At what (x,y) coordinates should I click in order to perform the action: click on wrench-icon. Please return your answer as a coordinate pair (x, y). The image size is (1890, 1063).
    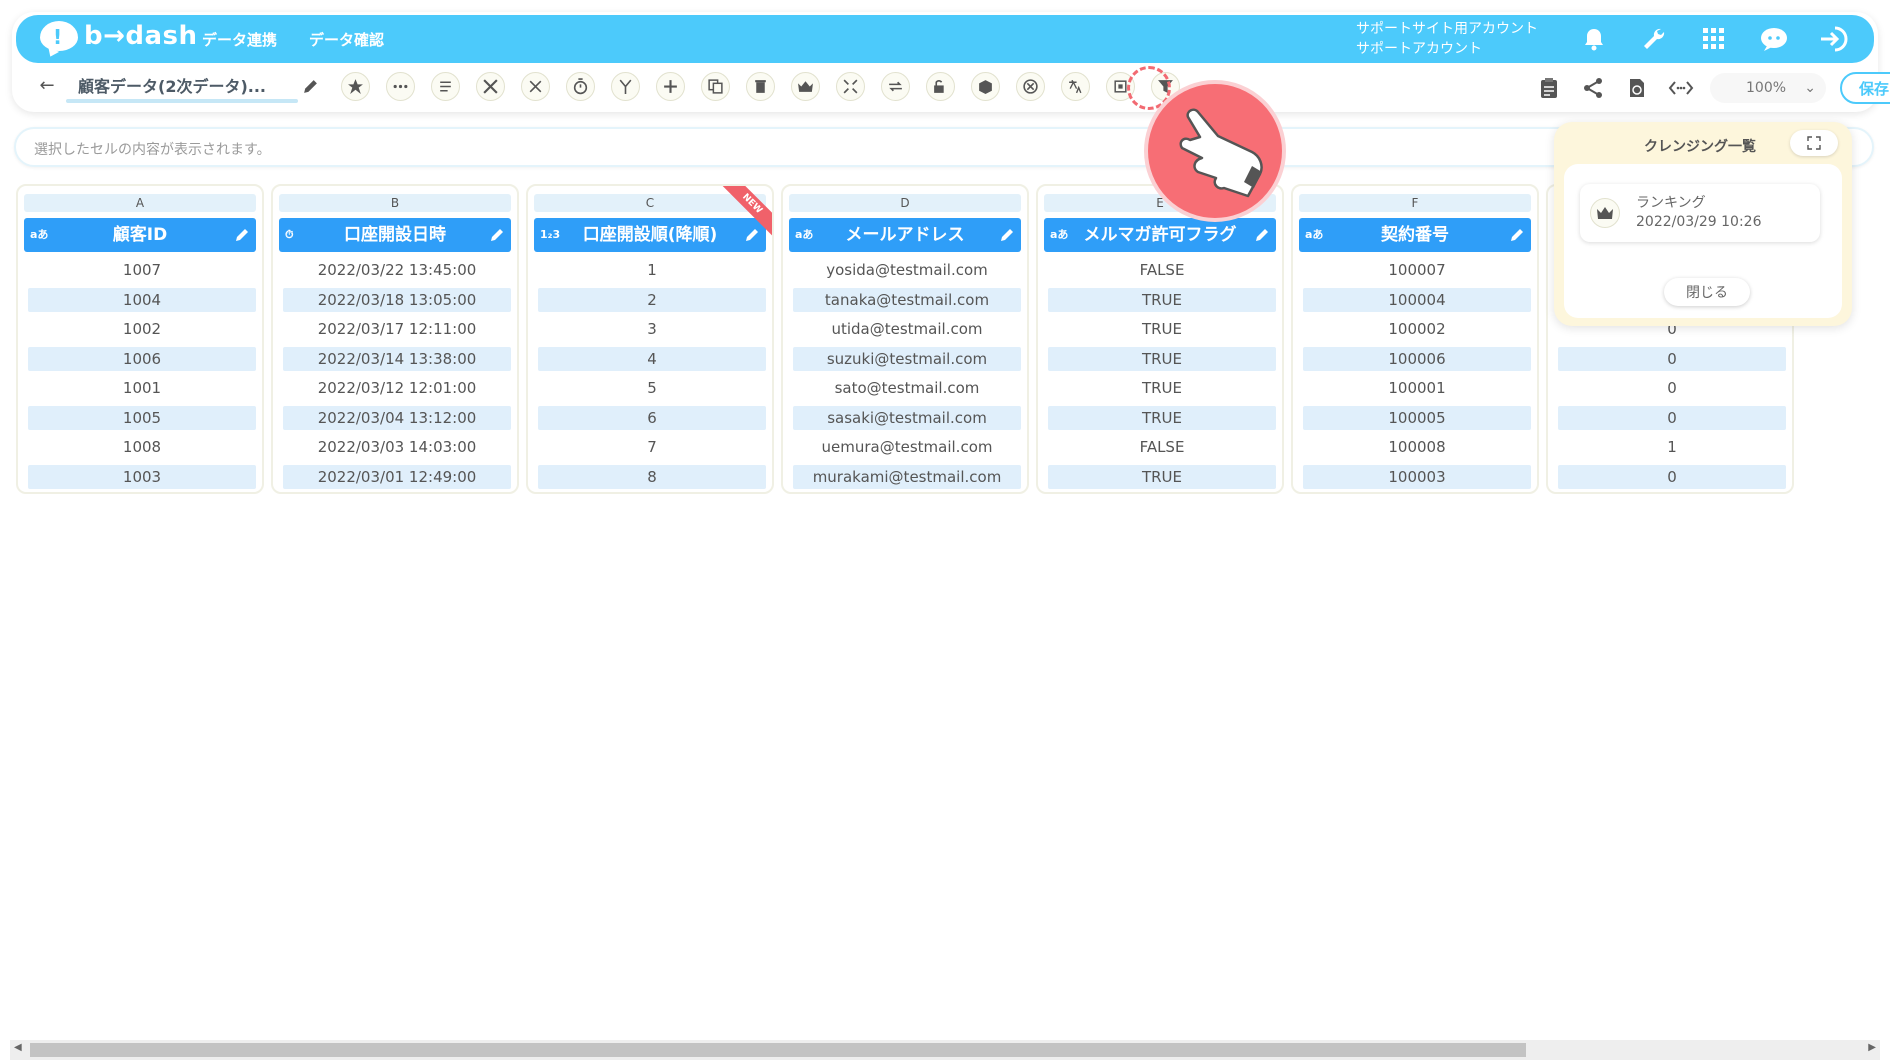
    Looking at the image, I should click on (1654, 39).